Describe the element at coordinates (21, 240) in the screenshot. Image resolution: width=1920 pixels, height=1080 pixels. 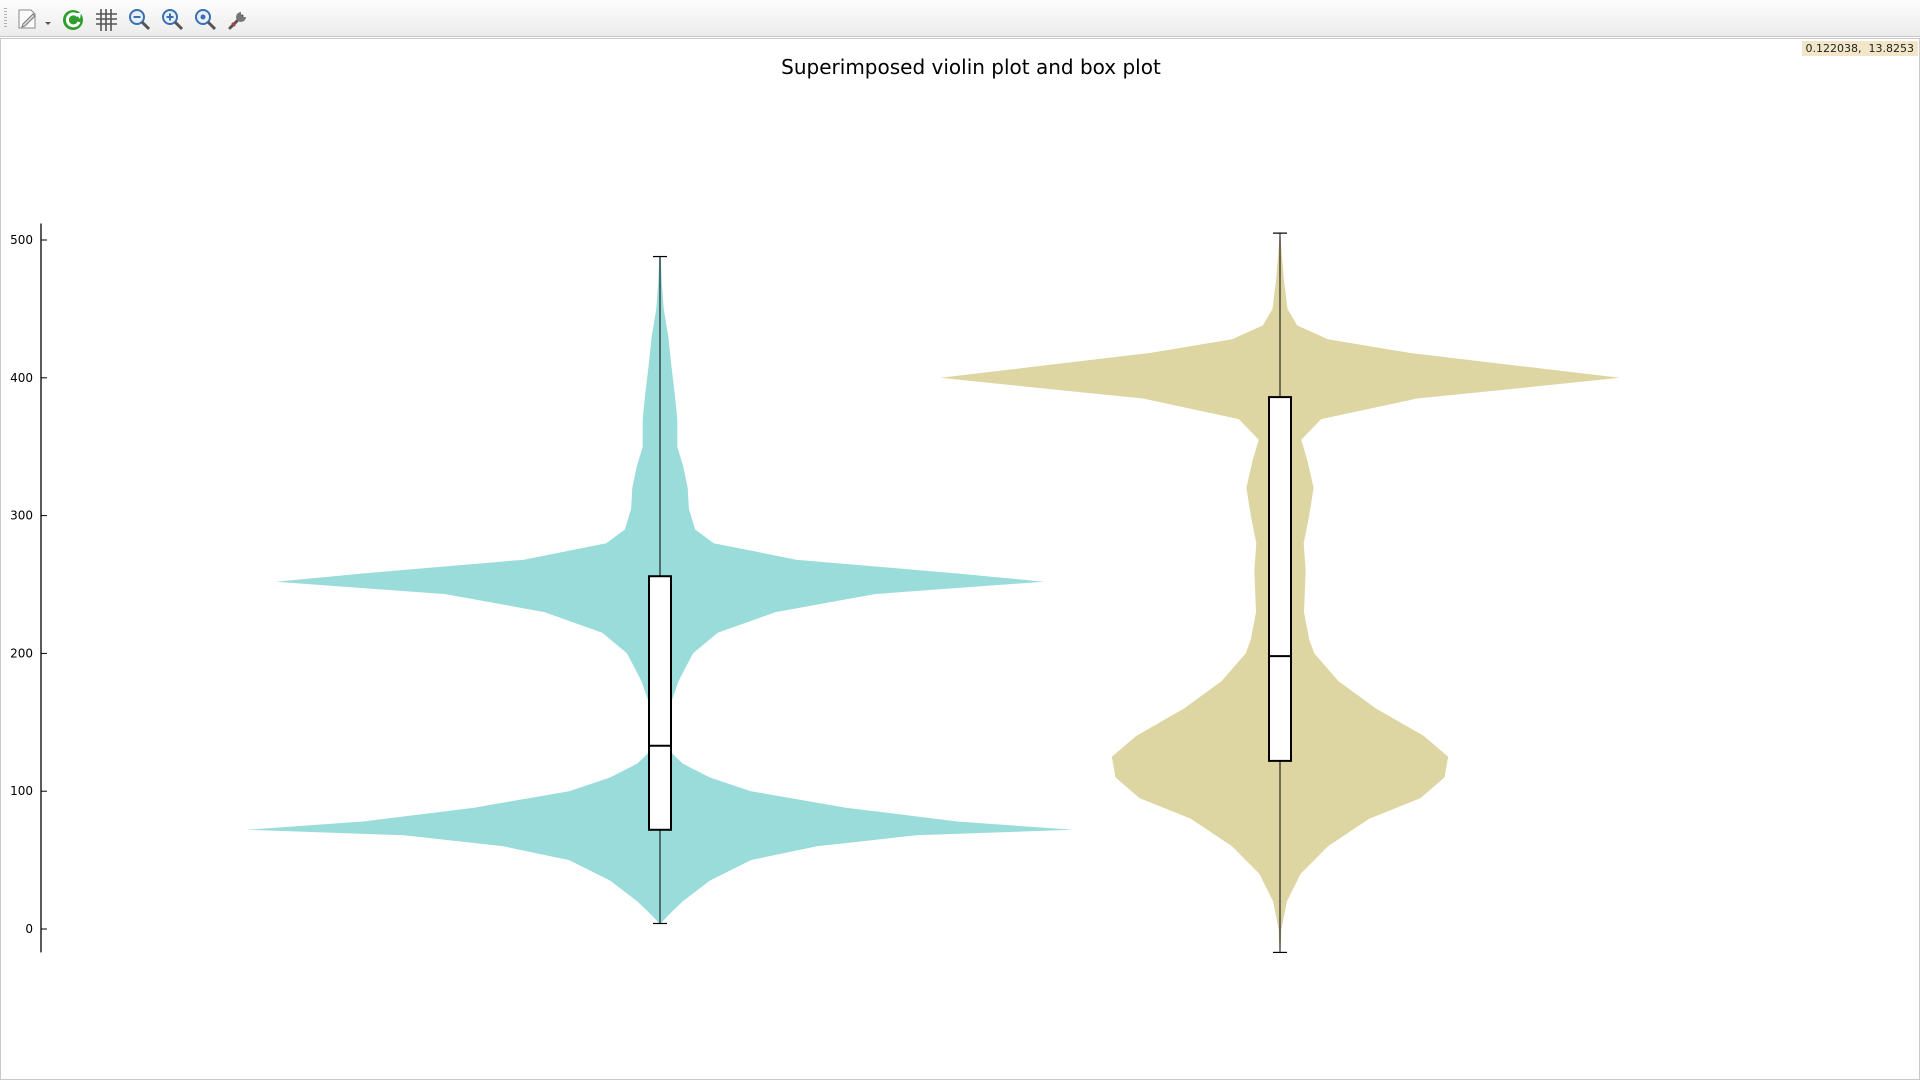
I see `y-tick-label: 500` at that location.